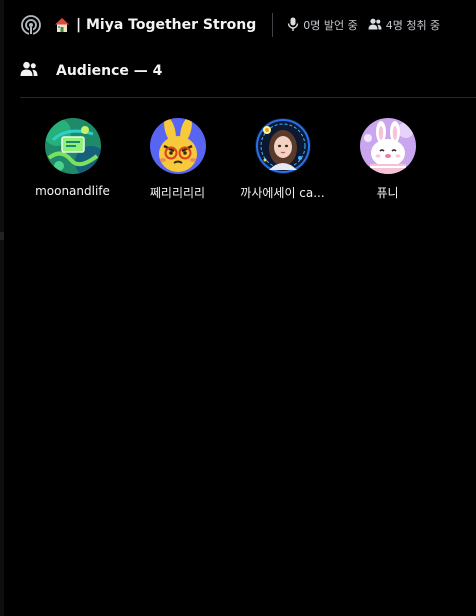  What do you see at coordinates (273, 25) in the screenshot?
I see `header-divider` at bounding box center [273, 25].